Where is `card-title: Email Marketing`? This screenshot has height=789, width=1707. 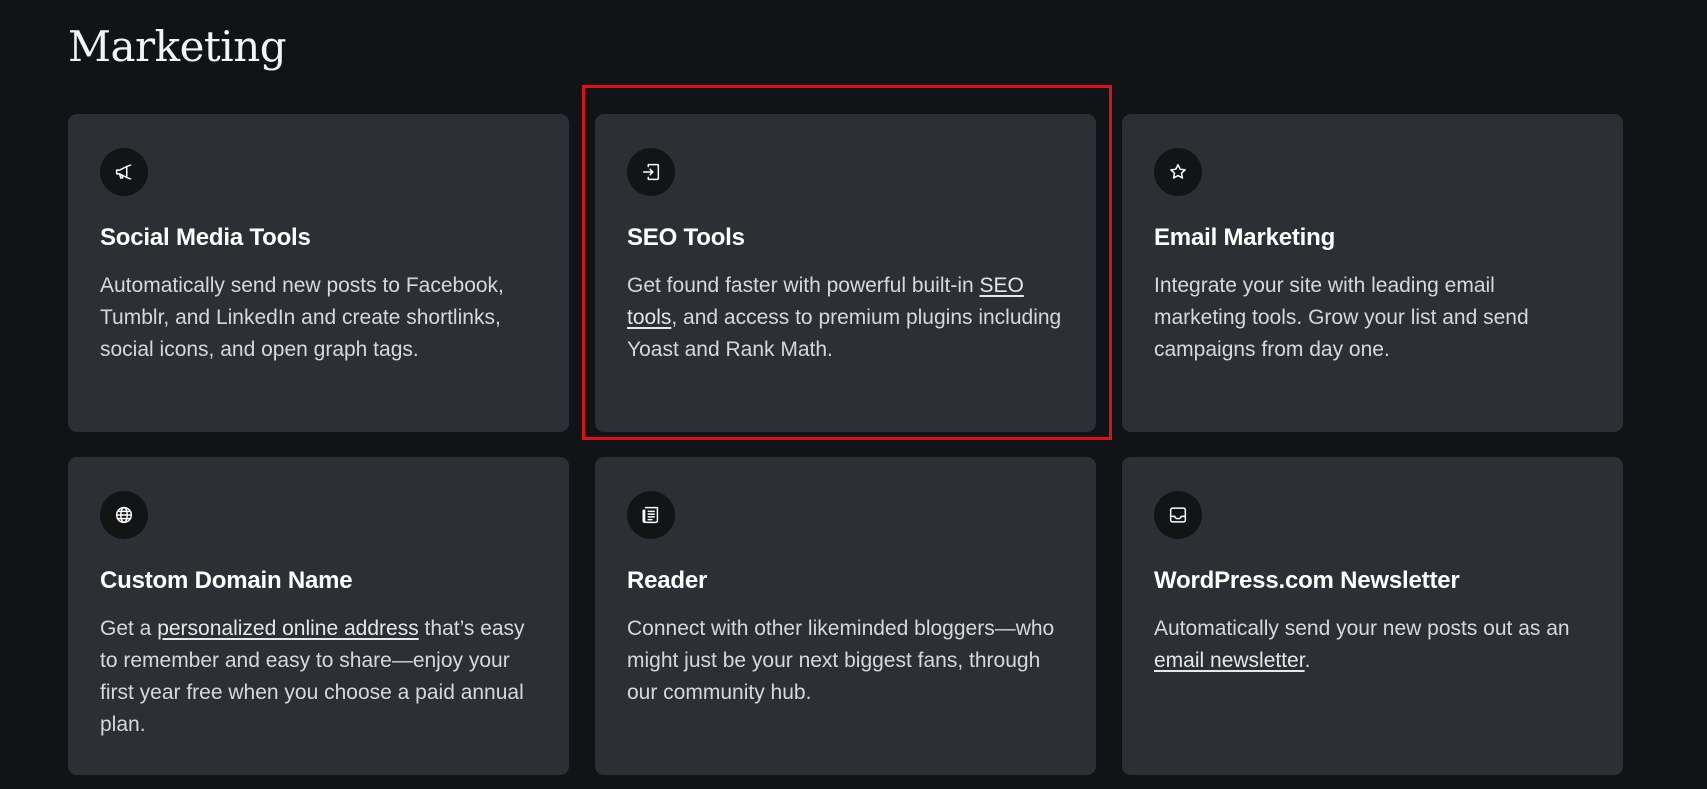
card-title: Email Marketing is located at coordinates (1245, 237).